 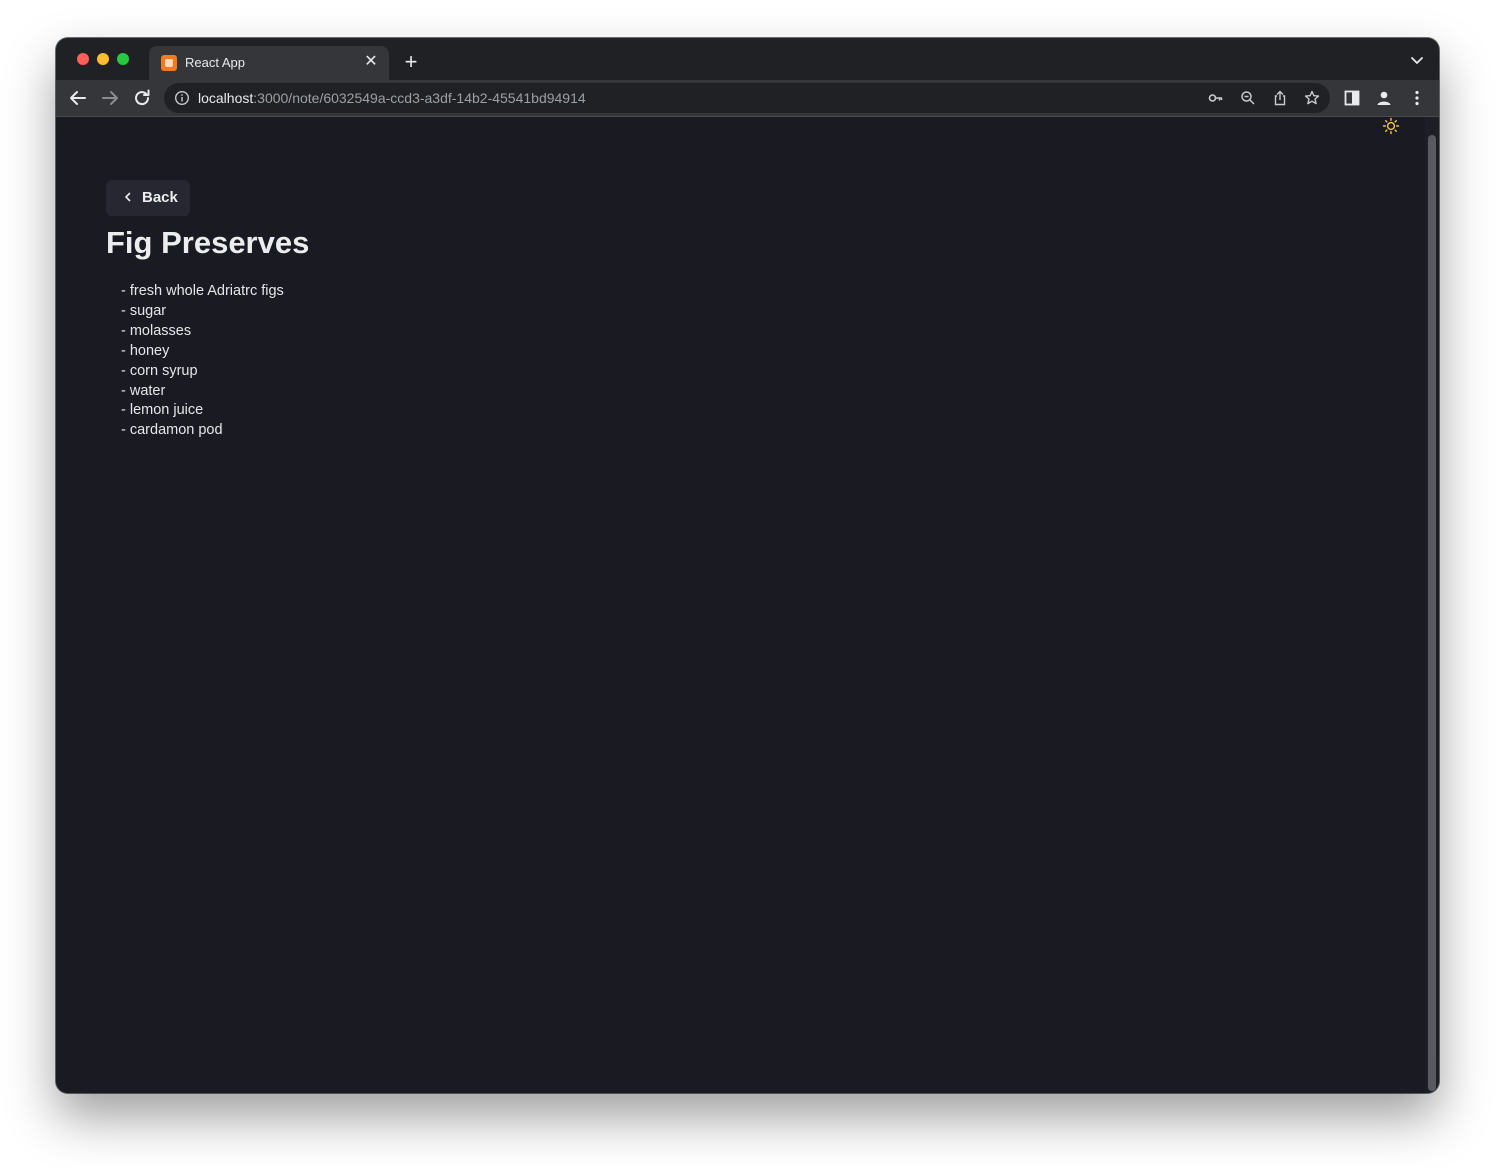 What do you see at coordinates (1391, 126) in the screenshot?
I see `sun-icon` at bounding box center [1391, 126].